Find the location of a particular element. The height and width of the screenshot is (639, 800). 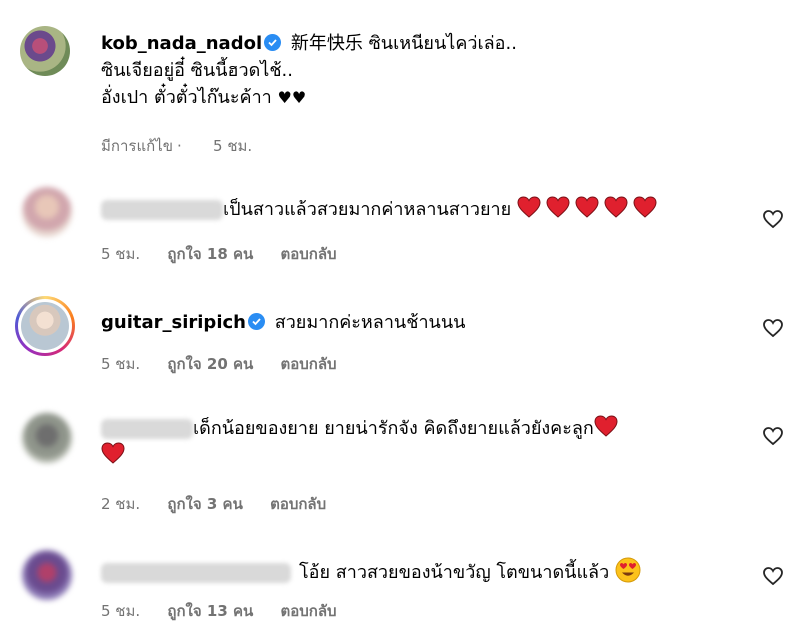

comment-meta: 2 ชม. ถูกใจ 3 คน ตอบกลับ is located at coordinates (224, 504).